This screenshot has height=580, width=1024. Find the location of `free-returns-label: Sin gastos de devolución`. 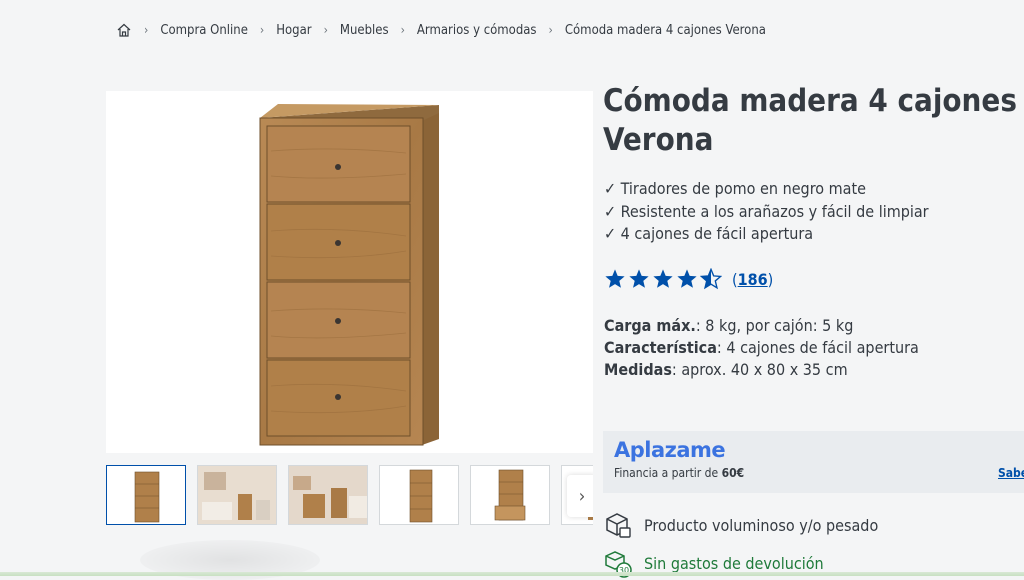

free-returns-label: Sin gastos de devolución is located at coordinates (734, 563).